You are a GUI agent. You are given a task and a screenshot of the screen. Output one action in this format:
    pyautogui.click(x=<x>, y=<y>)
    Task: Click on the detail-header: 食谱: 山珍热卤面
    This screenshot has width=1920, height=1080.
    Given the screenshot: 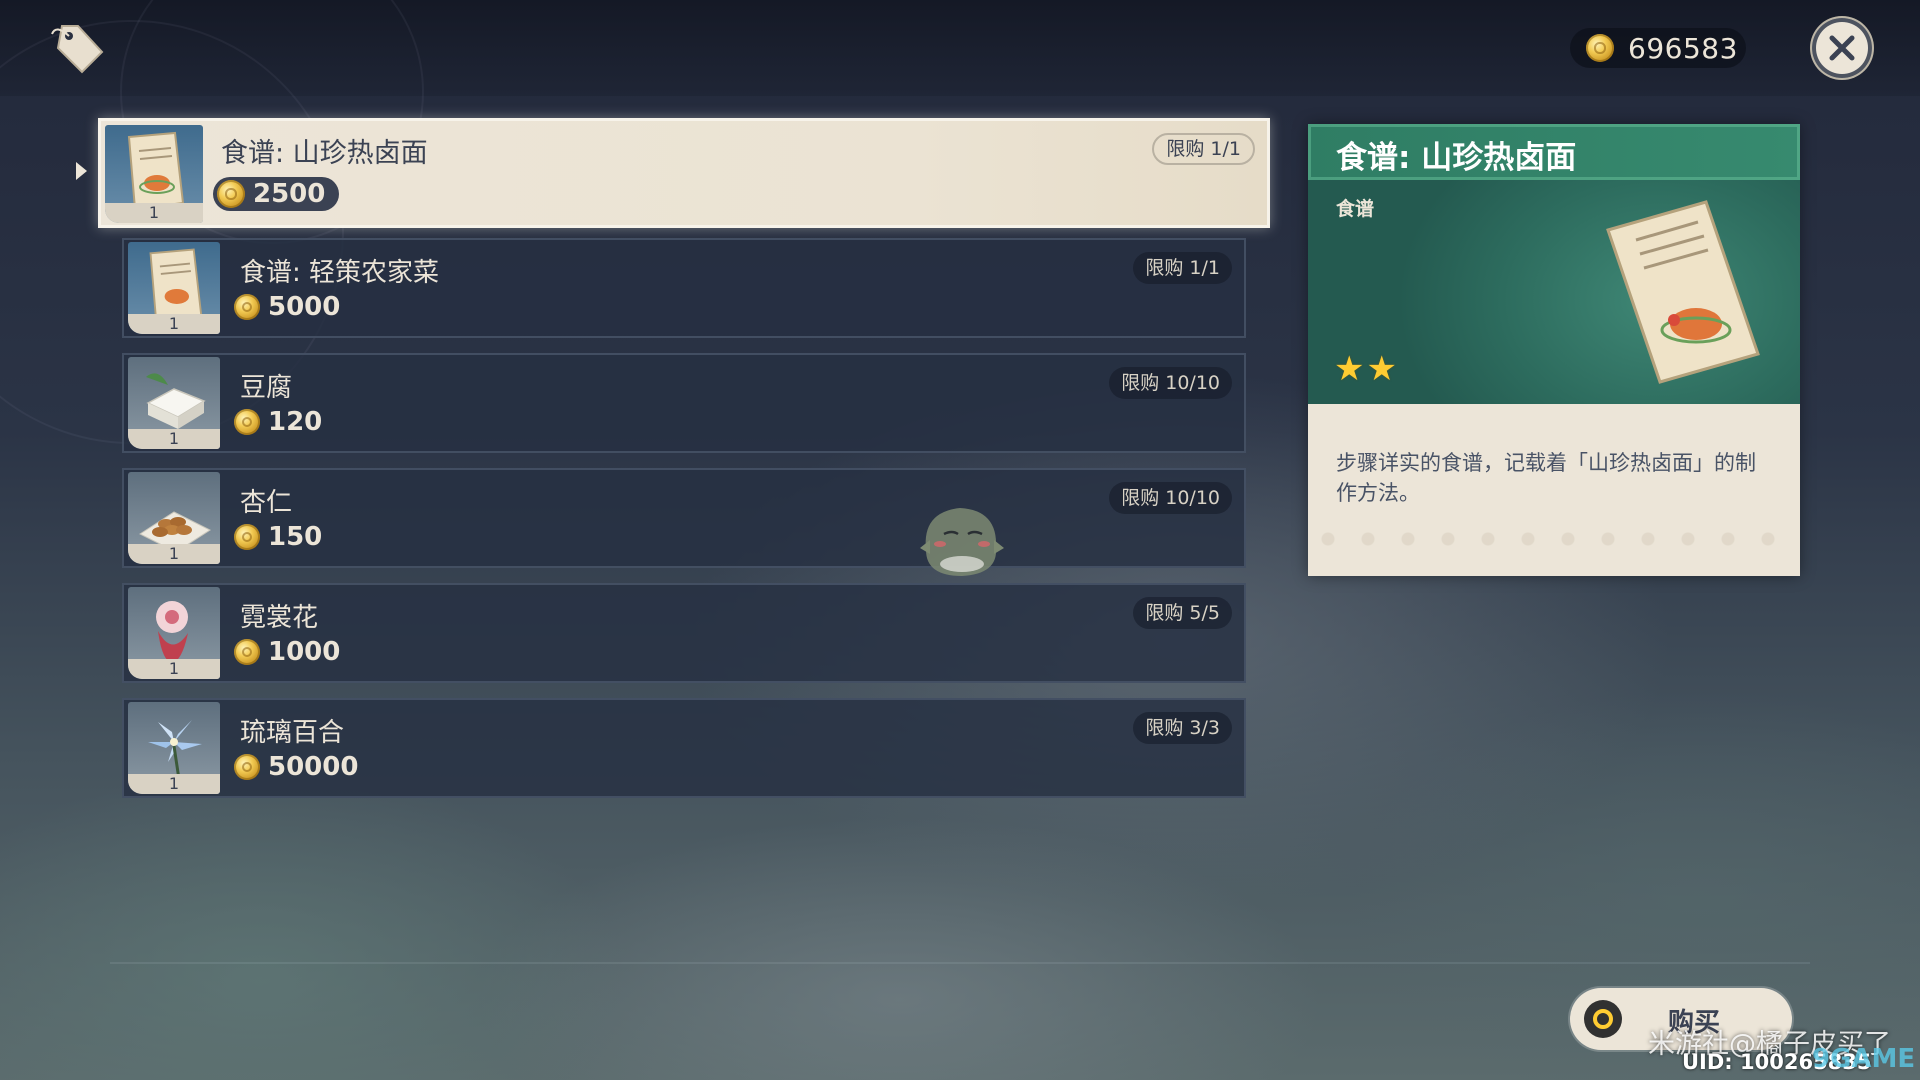 What is the action you would take?
    pyautogui.click(x=1554, y=152)
    